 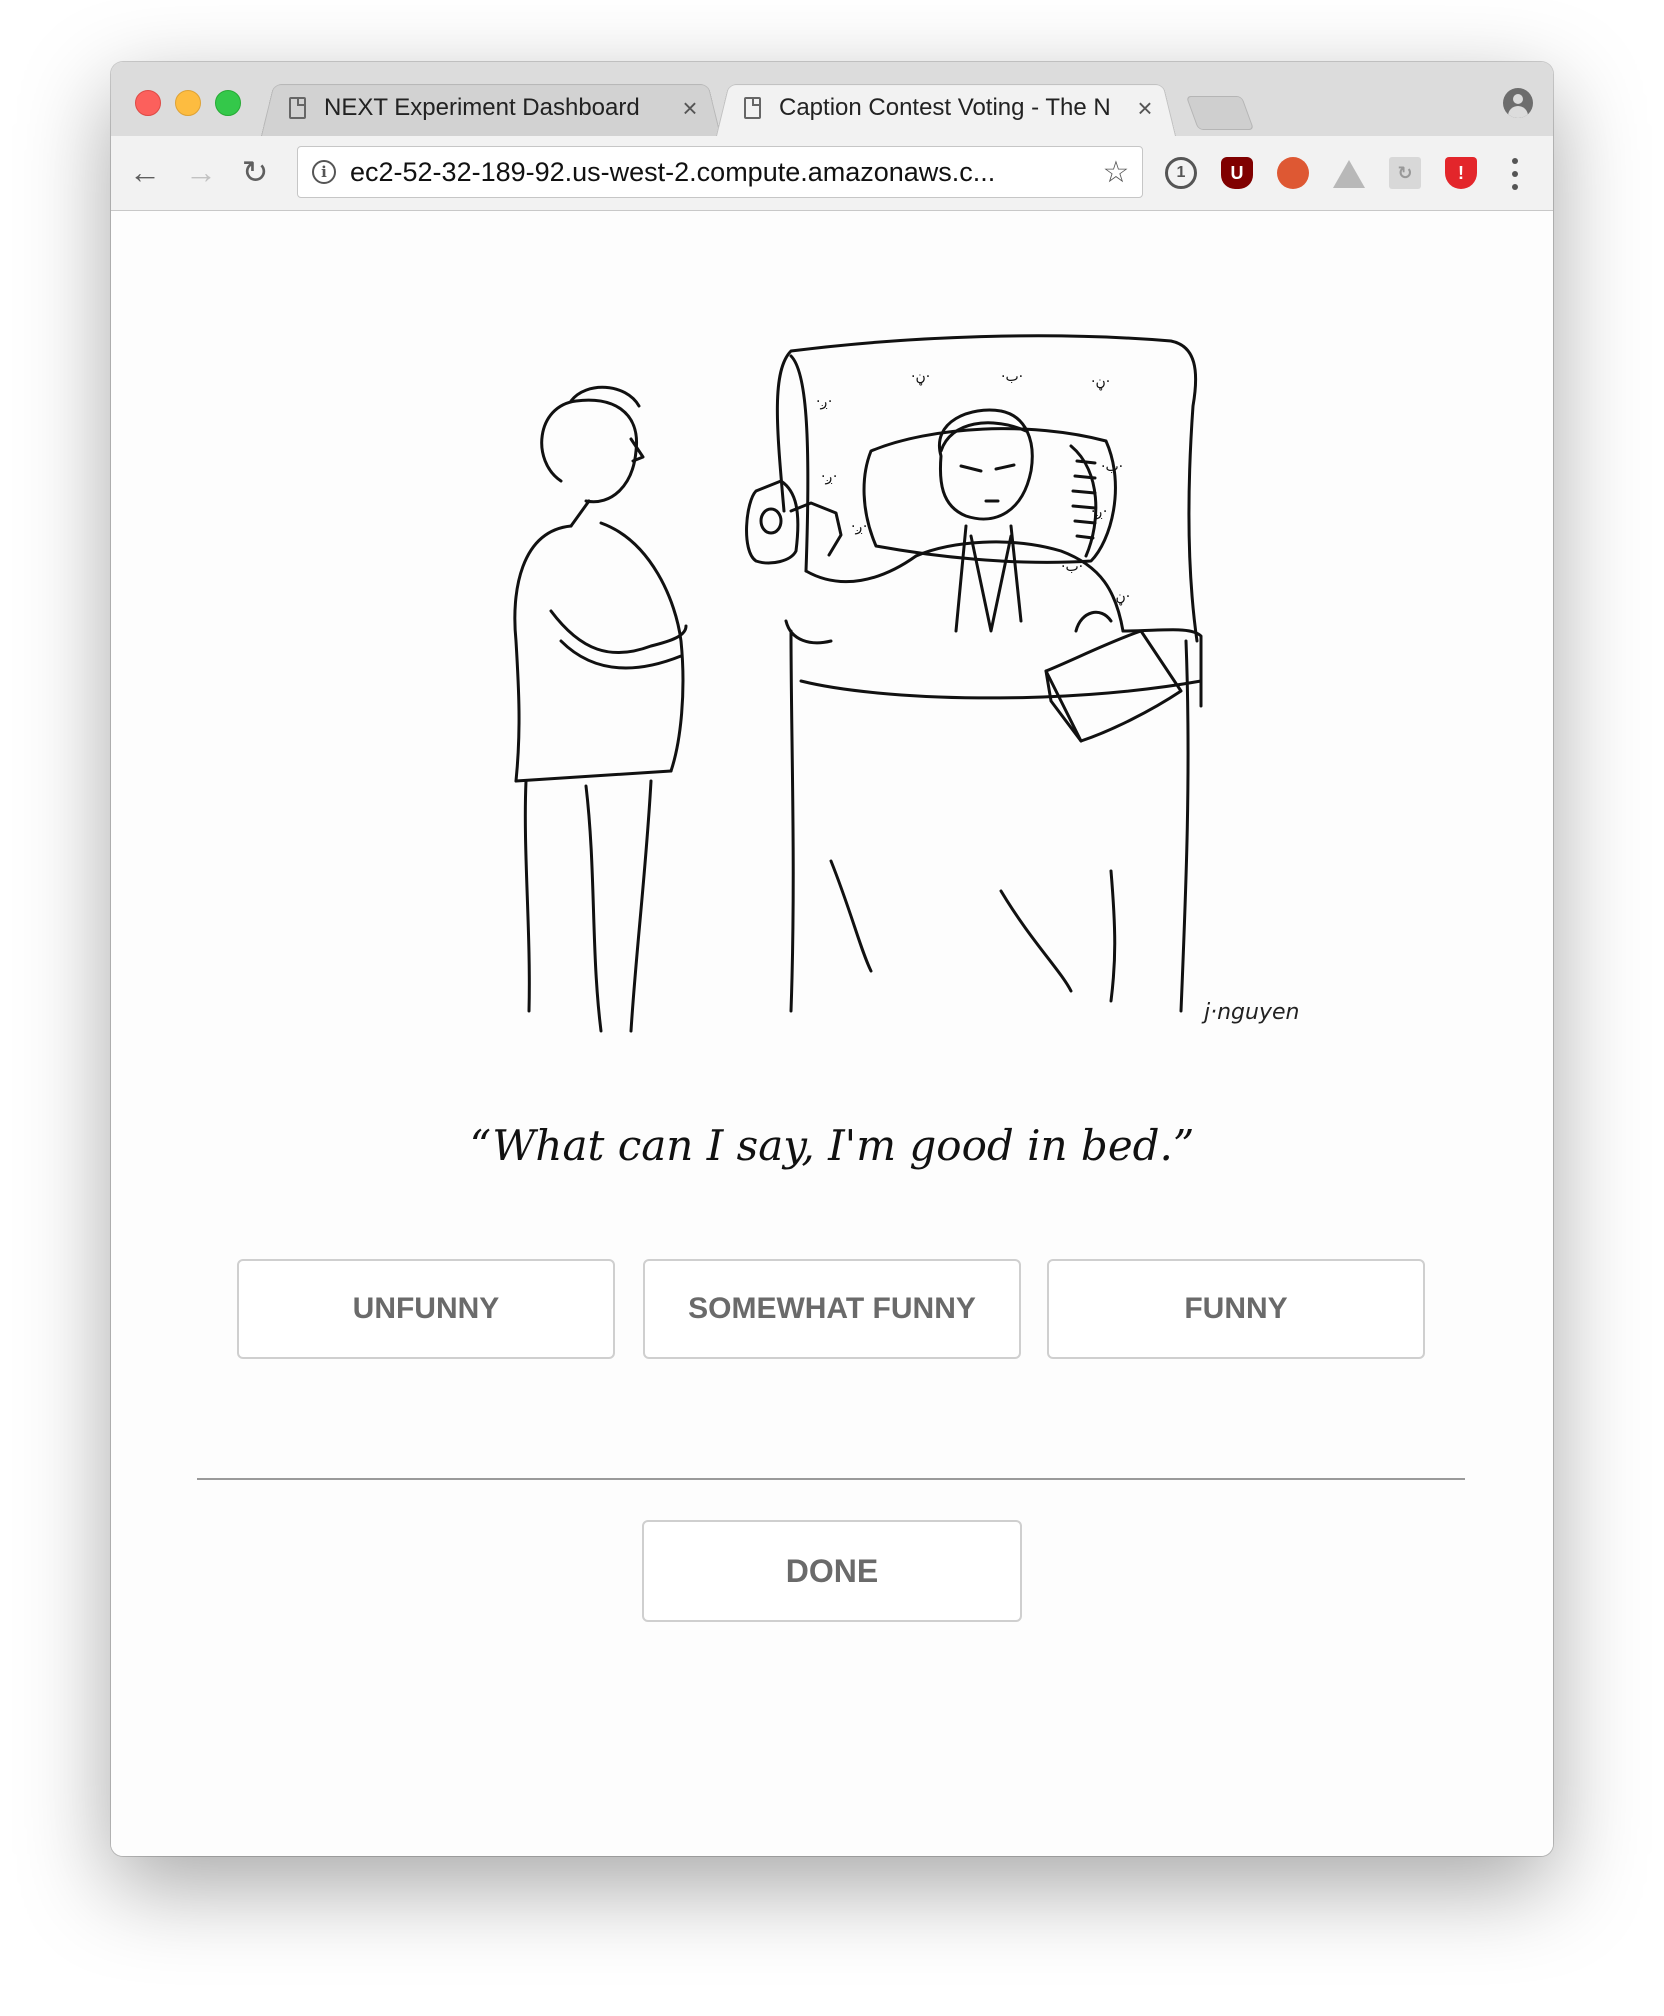 What do you see at coordinates (482, 107) in the screenshot?
I see `tab-title: NEXT Experiment Dashboard` at bounding box center [482, 107].